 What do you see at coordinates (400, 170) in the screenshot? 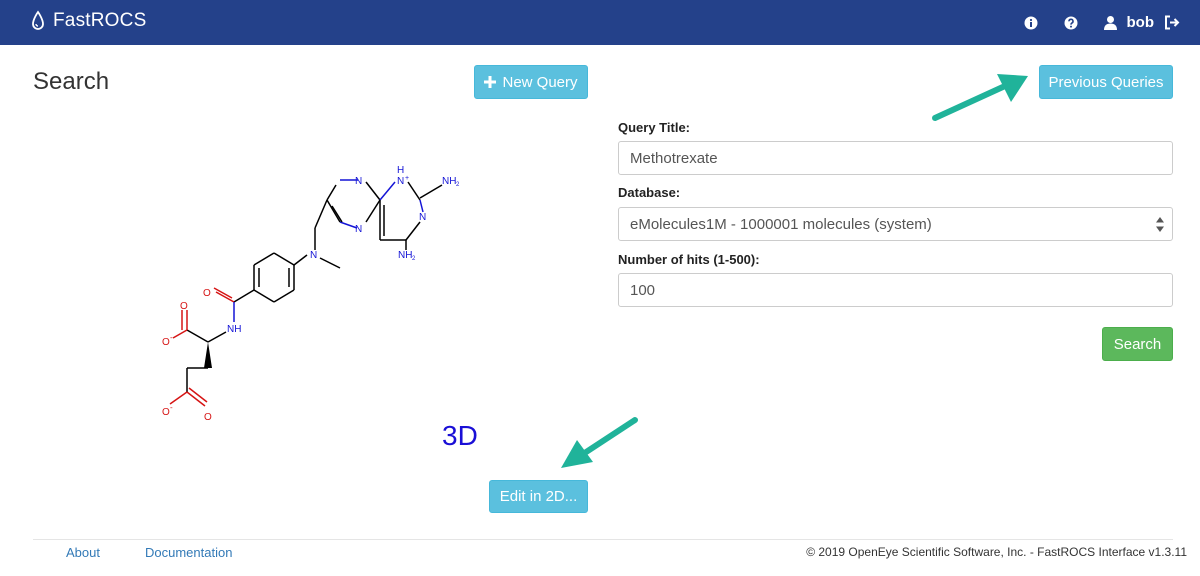
I see `atom-h-1: H` at bounding box center [400, 170].